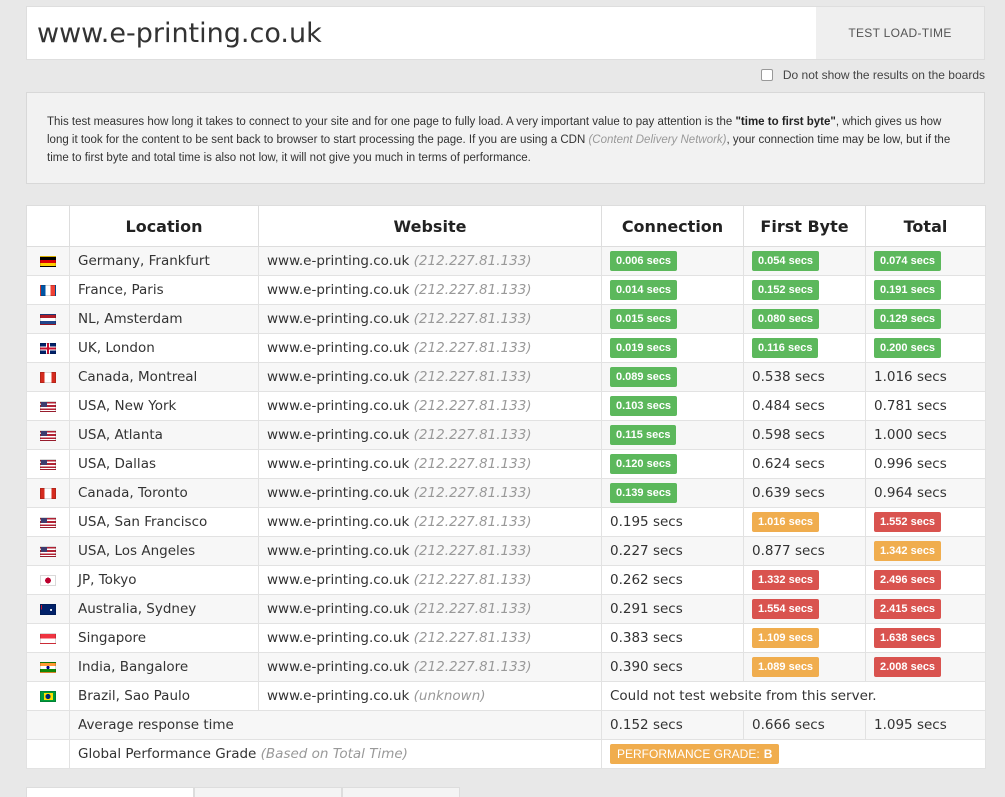 This screenshot has width=1005, height=797. Describe the element at coordinates (908, 319) in the screenshot. I see `total-cell-badge: 0.129 secs` at that location.